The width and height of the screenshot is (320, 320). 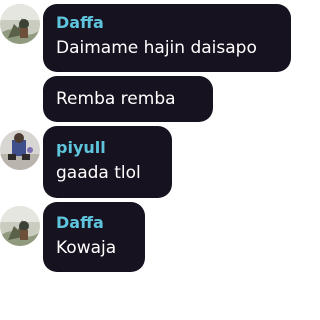 I want to click on message-text: Daimame hajin daisapo, so click(x=156, y=48).